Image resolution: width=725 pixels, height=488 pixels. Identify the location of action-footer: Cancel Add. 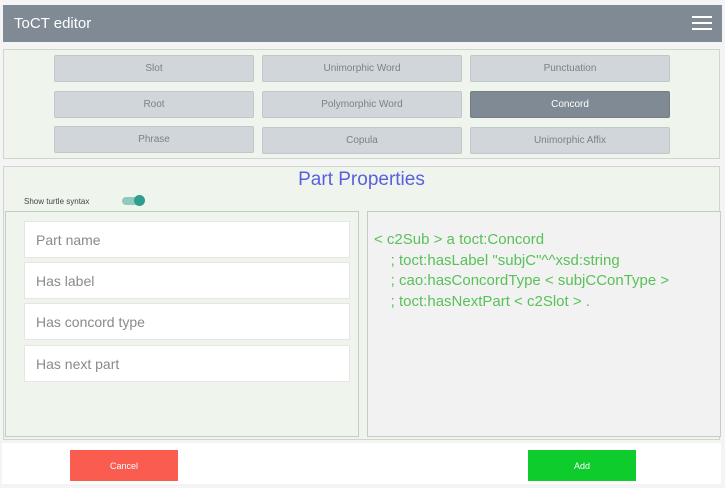
(361, 463).